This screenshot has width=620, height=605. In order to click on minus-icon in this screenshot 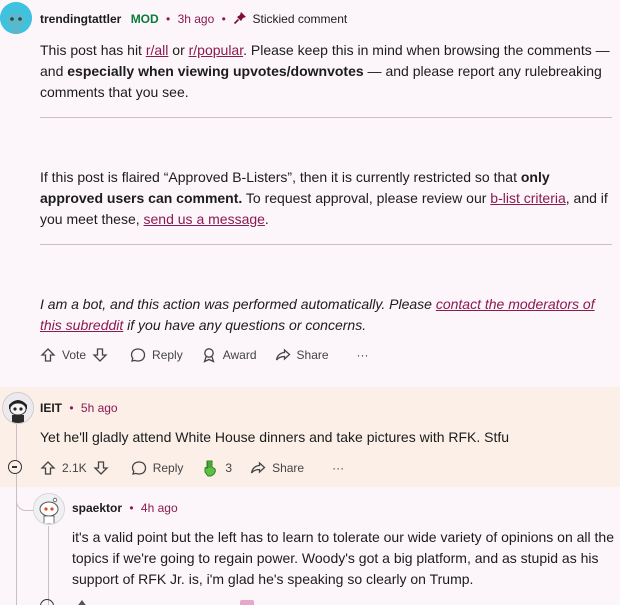, I will do `click(14, 467)`.